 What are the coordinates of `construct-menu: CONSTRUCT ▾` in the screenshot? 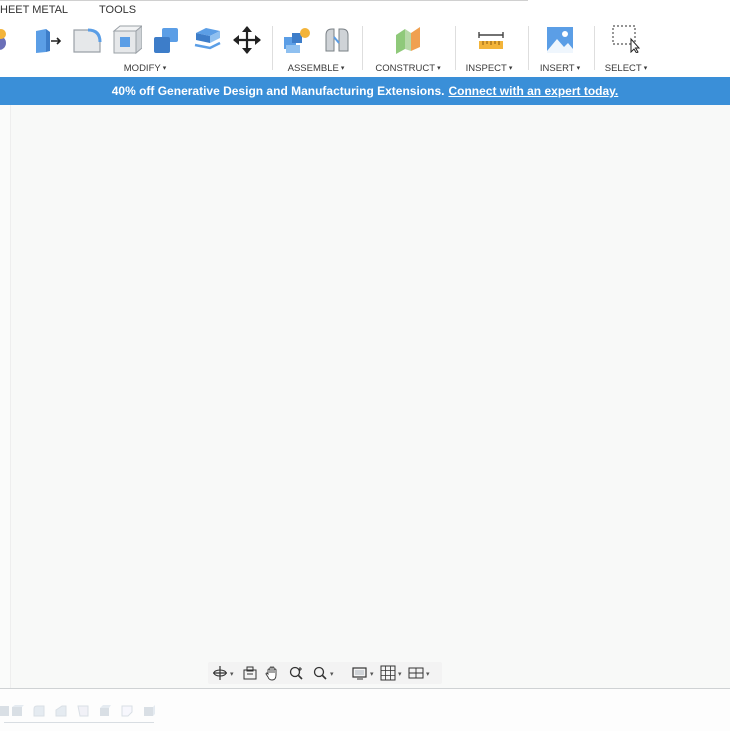 It's located at (407, 68).